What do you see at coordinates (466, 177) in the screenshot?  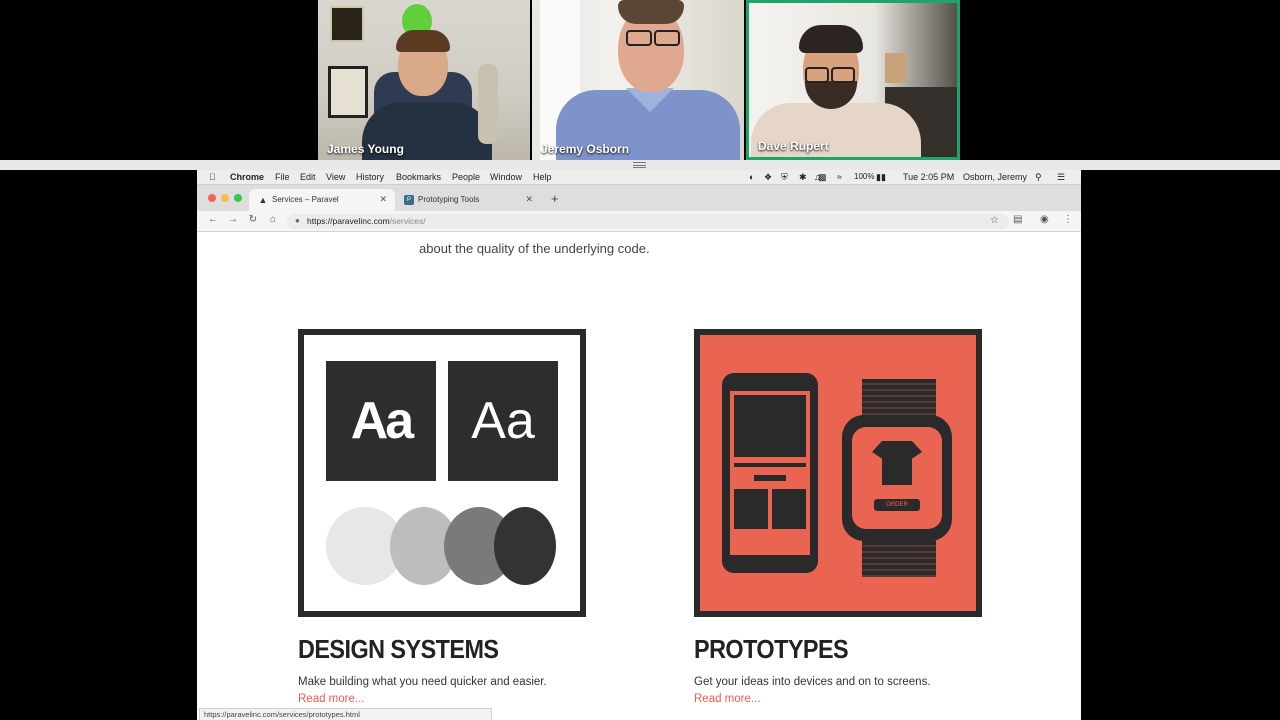 I see `menu-people: People` at bounding box center [466, 177].